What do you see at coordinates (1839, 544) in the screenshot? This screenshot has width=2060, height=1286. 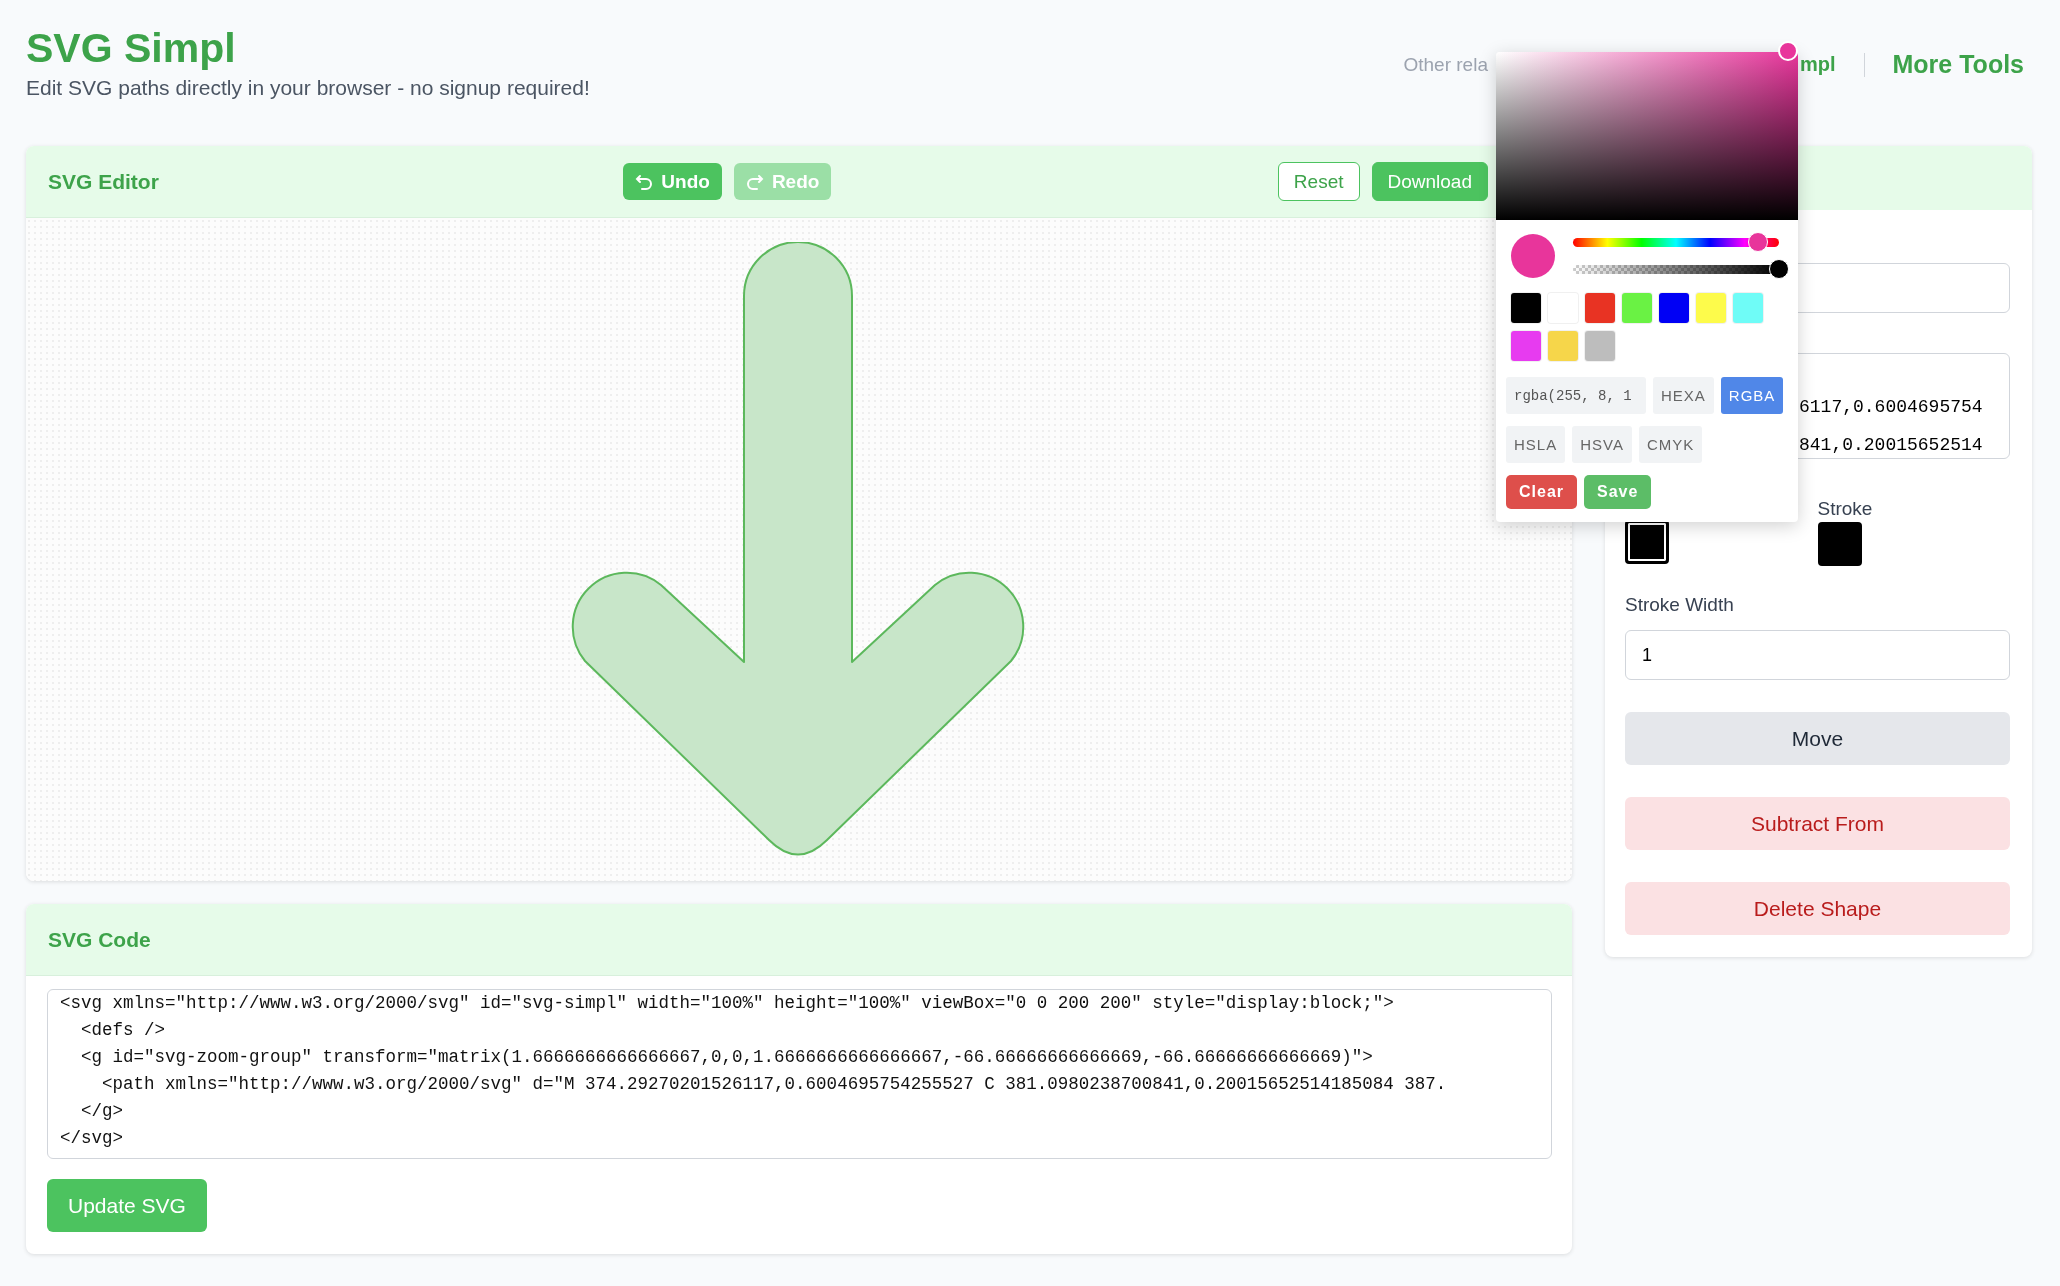 I see `stroke-swatch` at bounding box center [1839, 544].